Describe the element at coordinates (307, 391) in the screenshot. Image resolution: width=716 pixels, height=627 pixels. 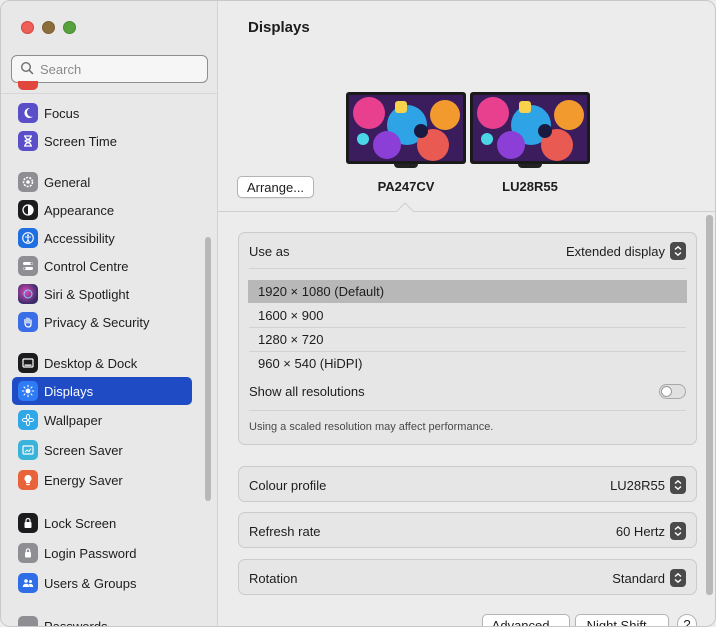
I see `show-all-label: Show all resolutions` at that location.